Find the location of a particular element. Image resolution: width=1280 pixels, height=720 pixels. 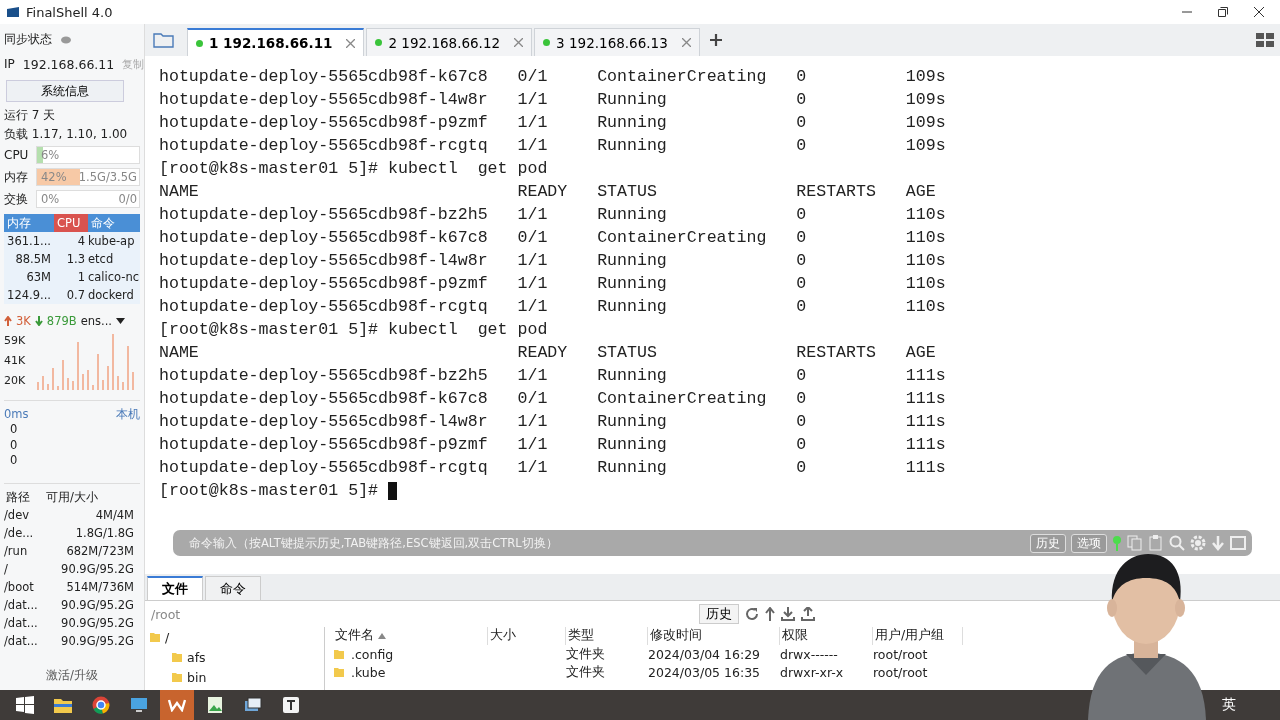

column-header: 权限 is located at coordinates (826, 636).